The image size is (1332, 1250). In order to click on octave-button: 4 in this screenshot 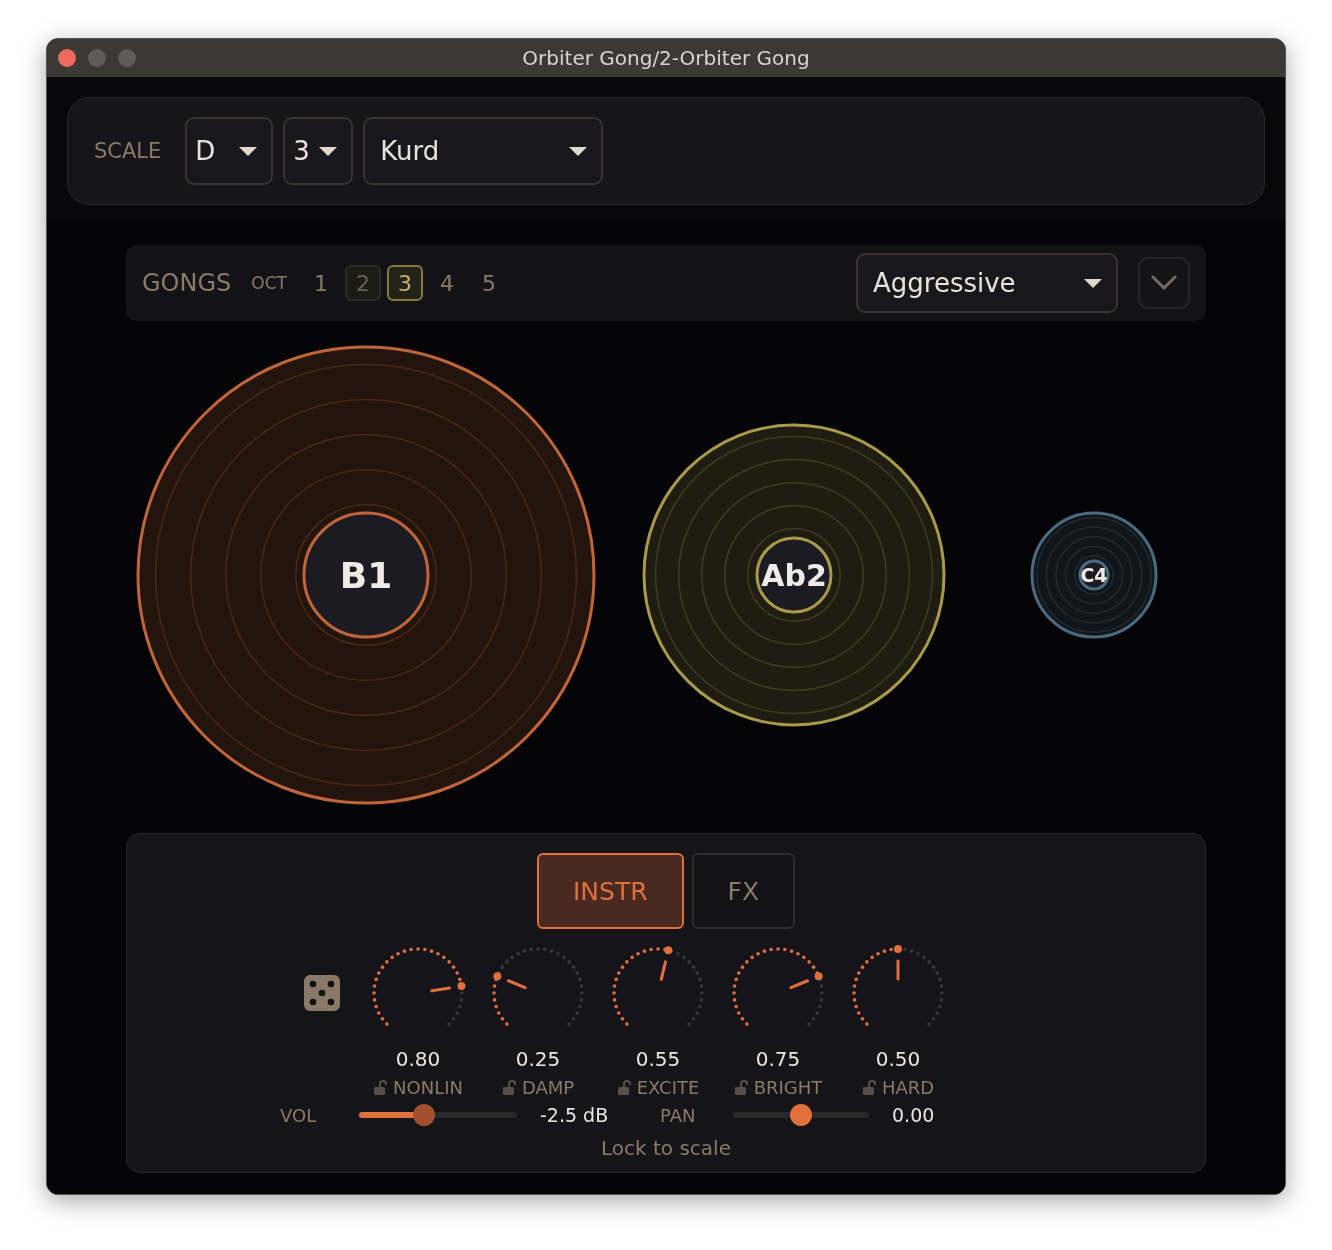, I will do `click(446, 283)`.